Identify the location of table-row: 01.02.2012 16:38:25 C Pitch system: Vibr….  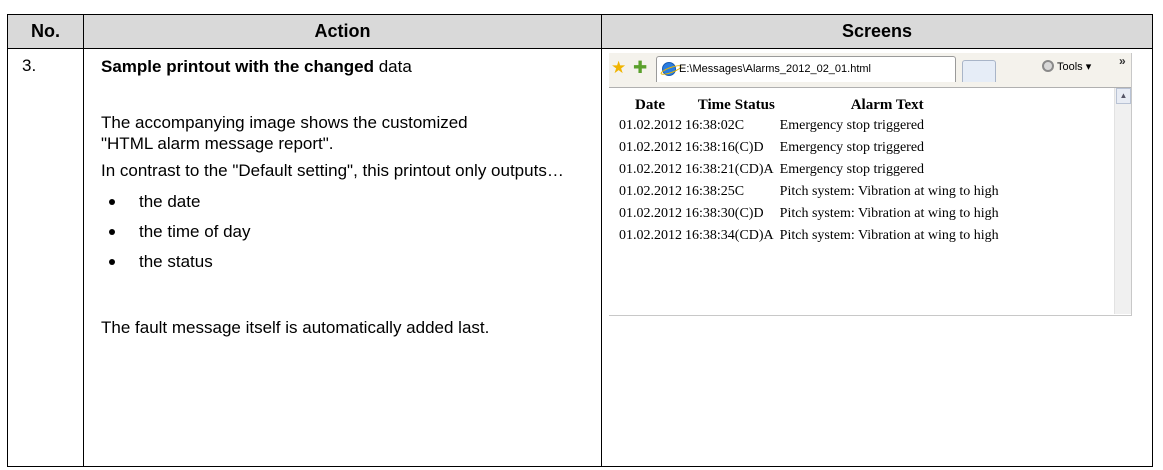
(809, 191).